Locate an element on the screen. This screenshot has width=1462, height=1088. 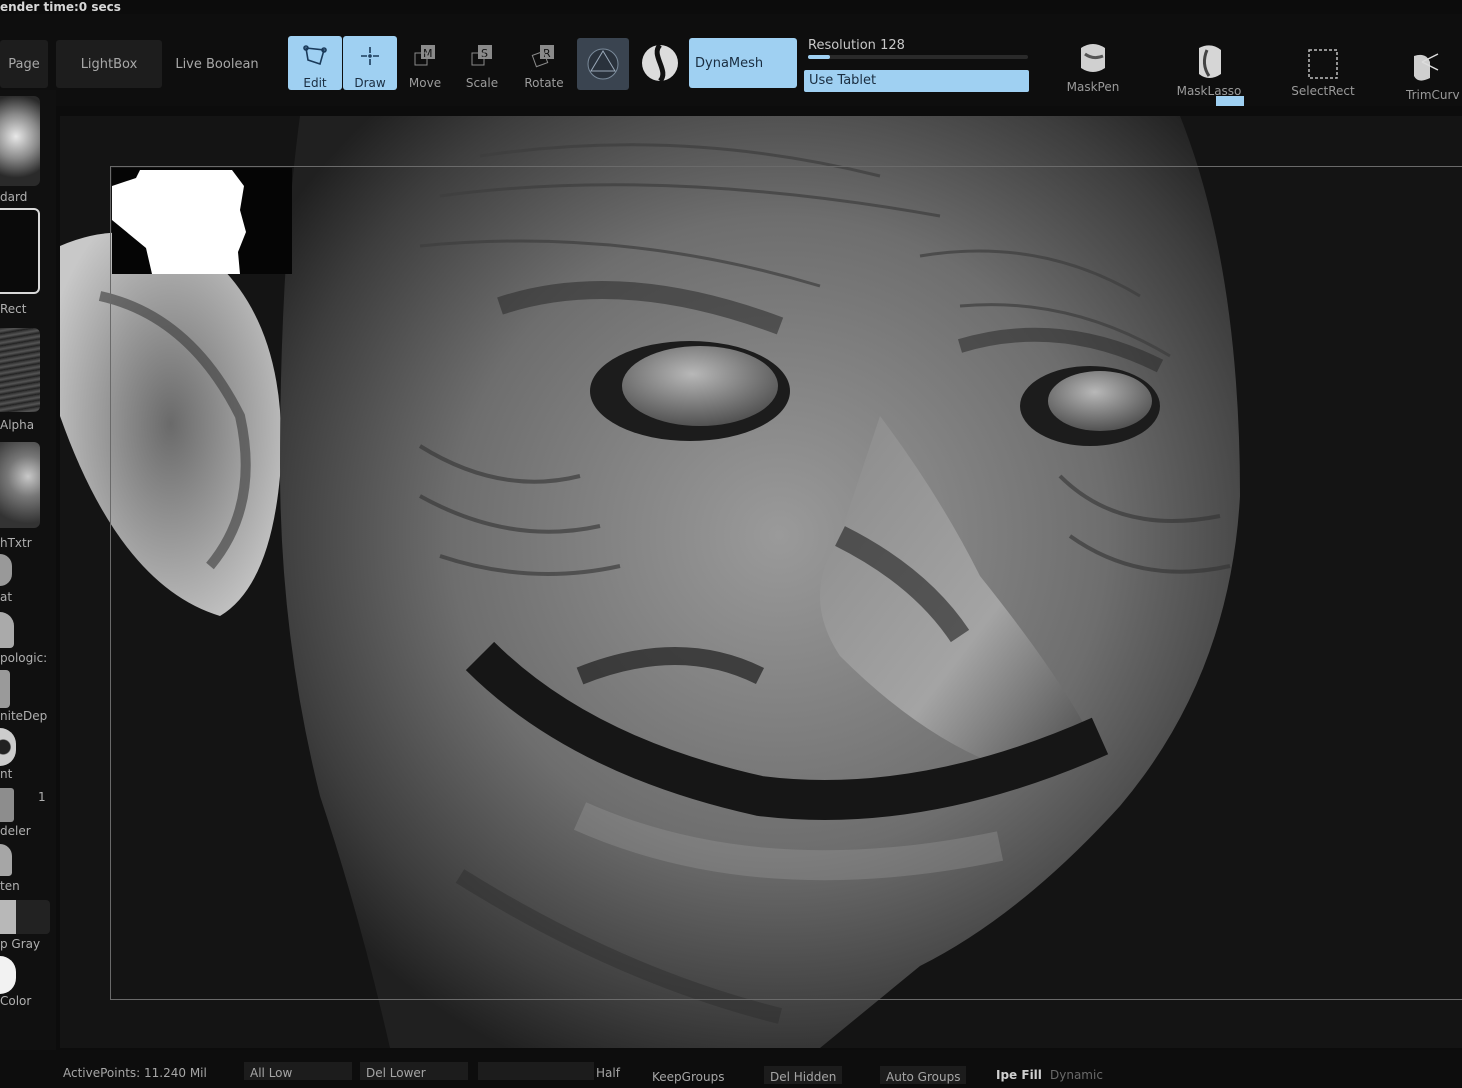
resolution-value: 128 is located at coordinates (892, 45).